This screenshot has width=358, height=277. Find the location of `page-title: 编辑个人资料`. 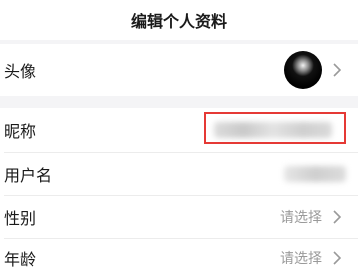

page-title: 编辑个人资料 is located at coordinates (178, 21).